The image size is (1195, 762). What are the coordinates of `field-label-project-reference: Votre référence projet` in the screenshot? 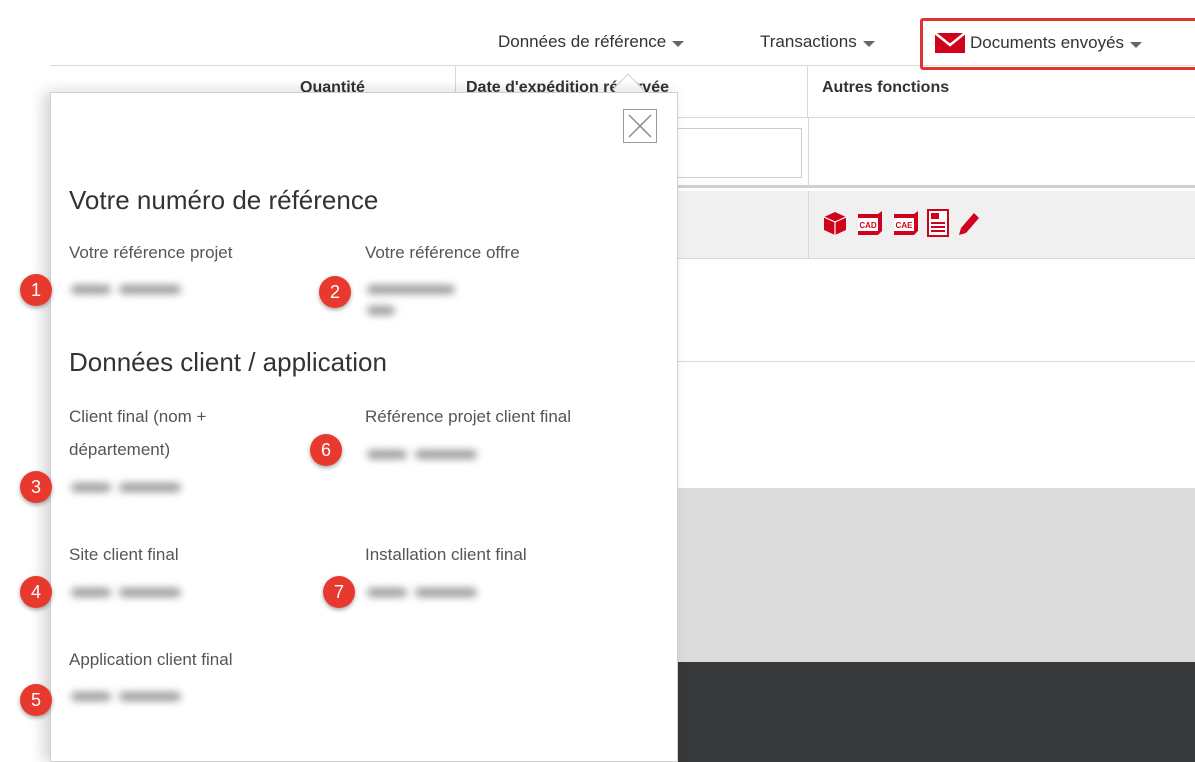 It's located at (151, 252).